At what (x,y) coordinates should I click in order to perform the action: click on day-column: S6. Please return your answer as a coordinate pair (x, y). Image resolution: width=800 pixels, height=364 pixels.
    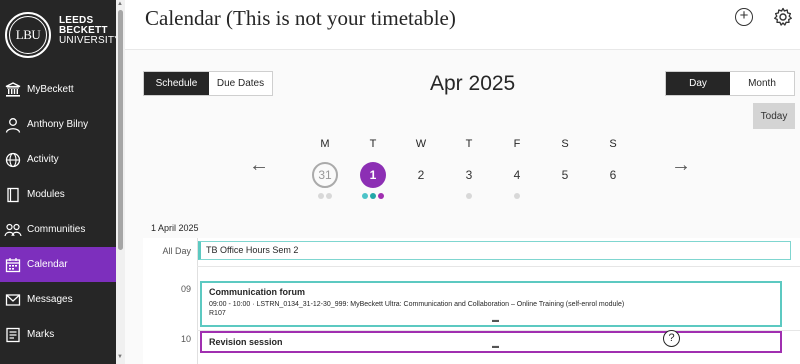
    Looking at the image, I should click on (613, 169).